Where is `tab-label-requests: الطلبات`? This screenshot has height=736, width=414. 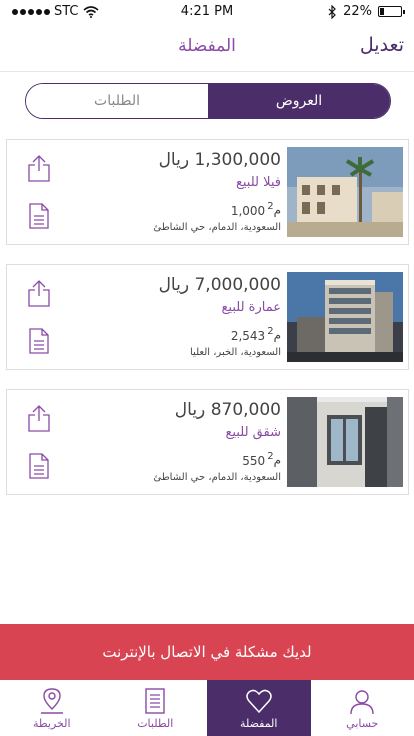 tab-label-requests: الطلبات is located at coordinates (155, 723).